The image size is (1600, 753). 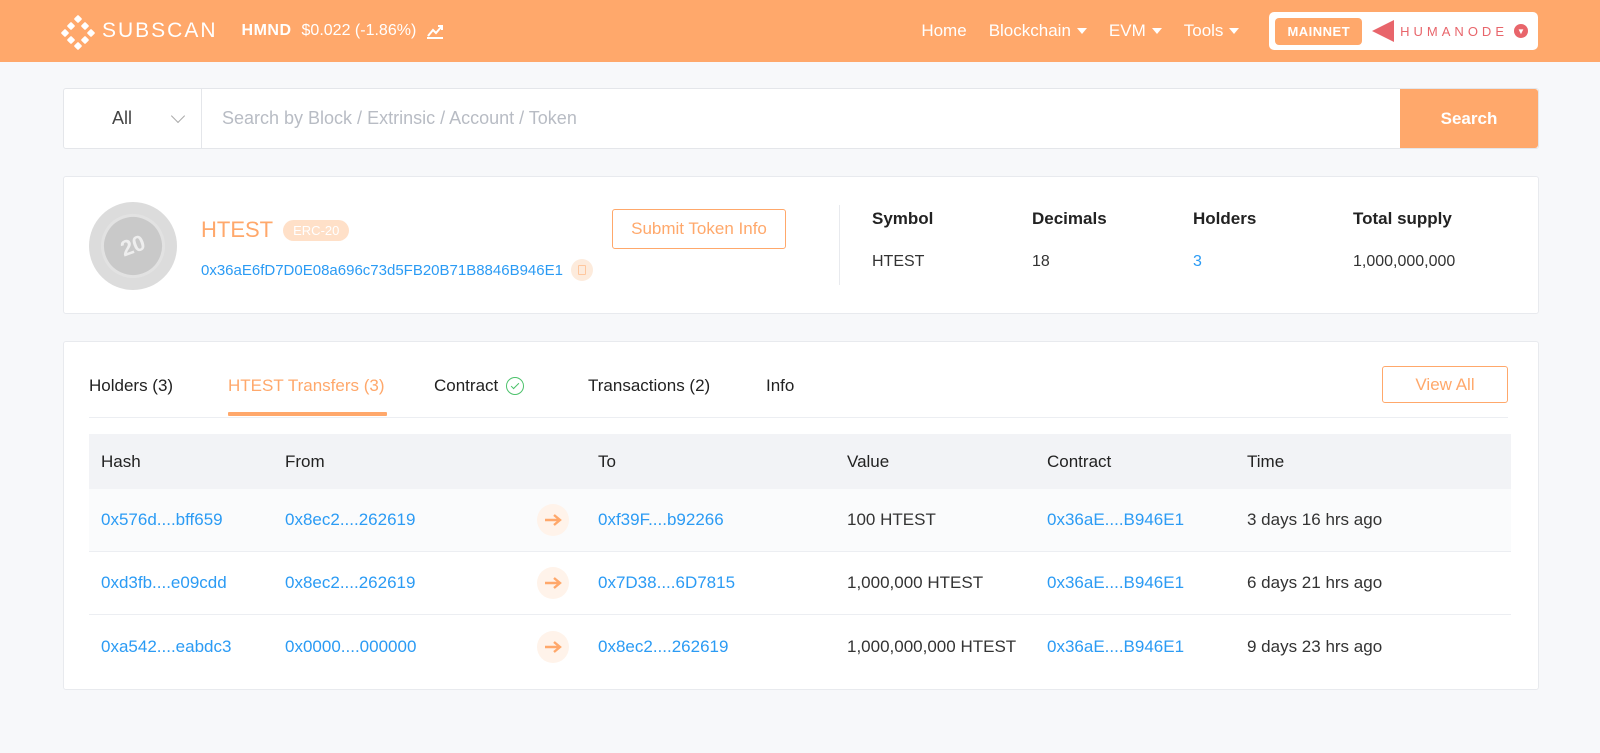 I want to click on copy-icon, so click(x=581, y=270).